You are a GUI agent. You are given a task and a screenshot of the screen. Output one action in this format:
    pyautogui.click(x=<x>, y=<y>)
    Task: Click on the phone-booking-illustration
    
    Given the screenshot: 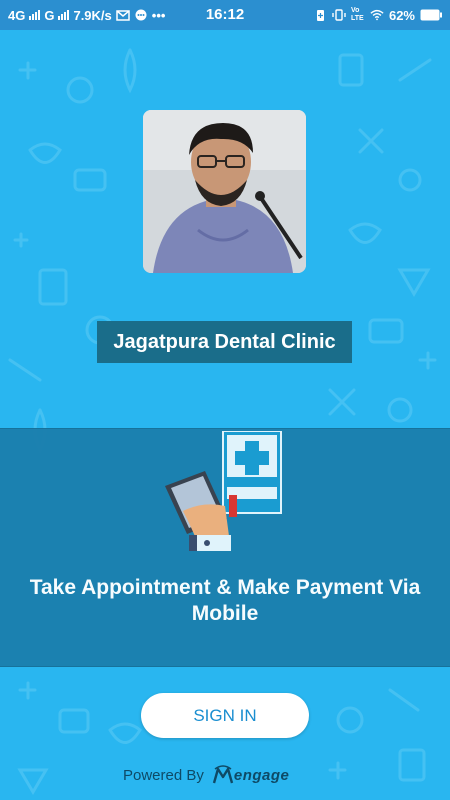 What is the action you would take?
    pyautogui.click(x=223, y=491)
    